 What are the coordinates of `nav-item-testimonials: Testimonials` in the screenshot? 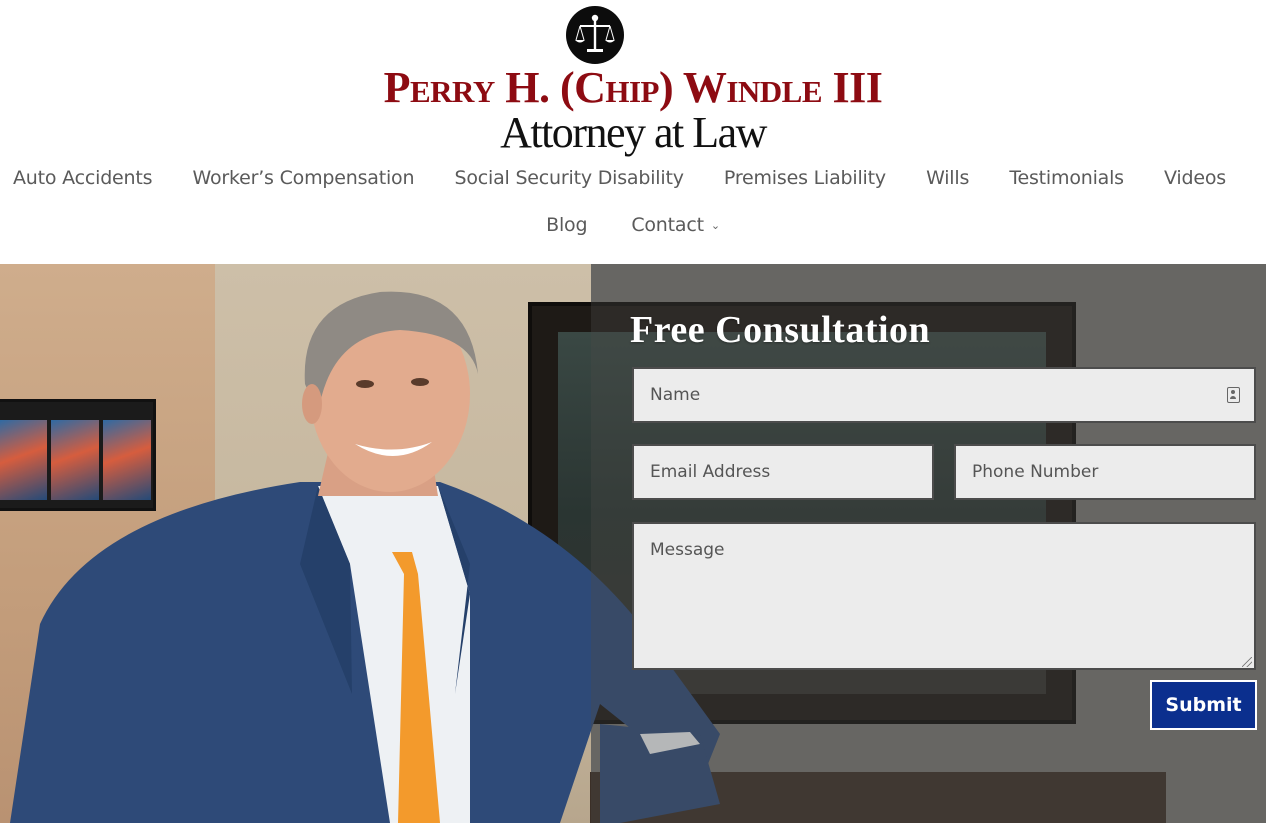 It's located at (1066, 178).